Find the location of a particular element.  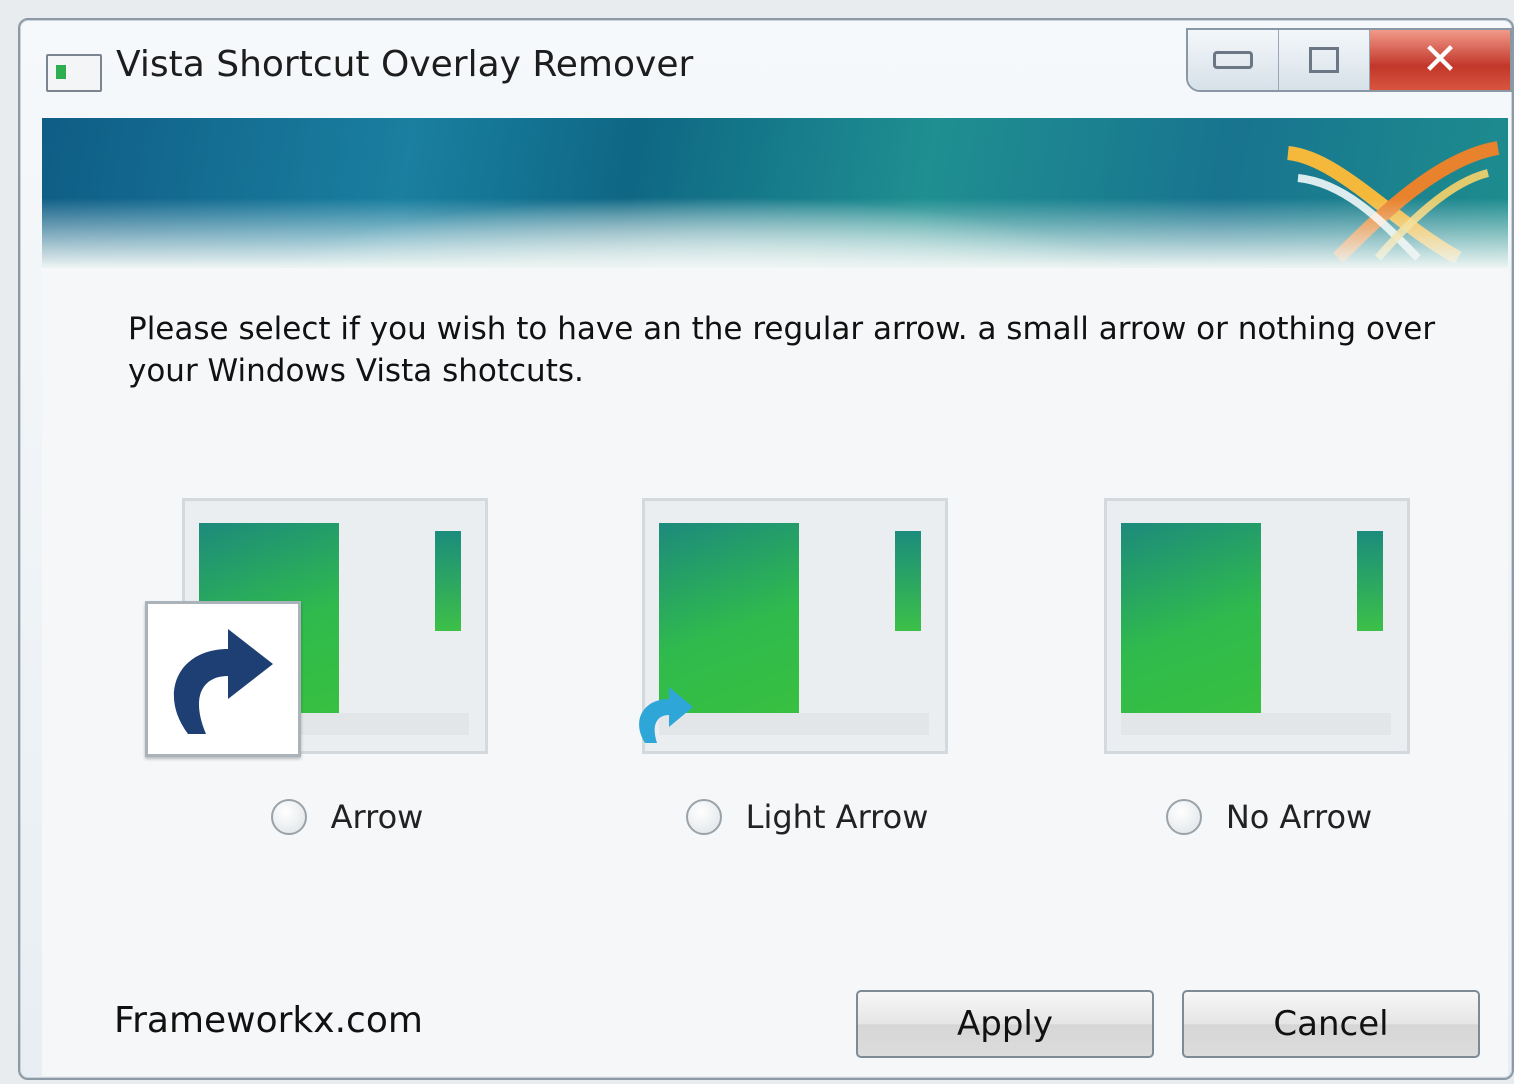

radio-no-arrow is located at coordinates (1183, 817).